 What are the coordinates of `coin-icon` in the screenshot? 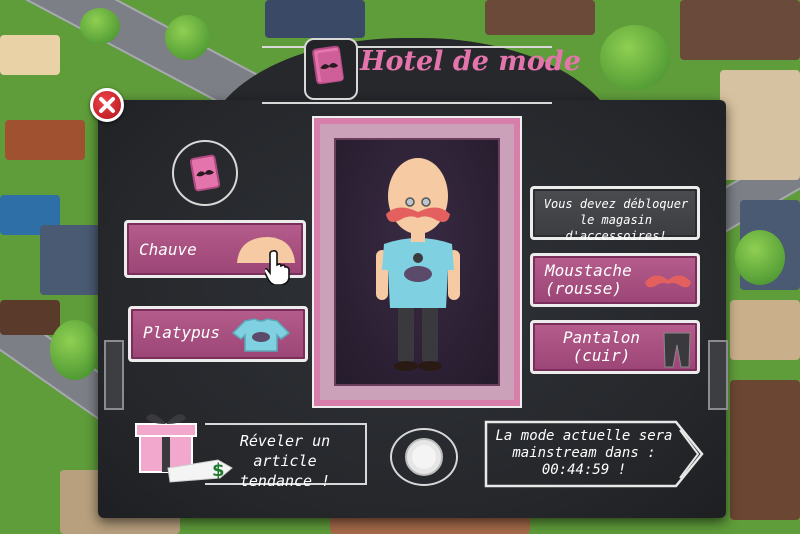 It's located at (424, 457).